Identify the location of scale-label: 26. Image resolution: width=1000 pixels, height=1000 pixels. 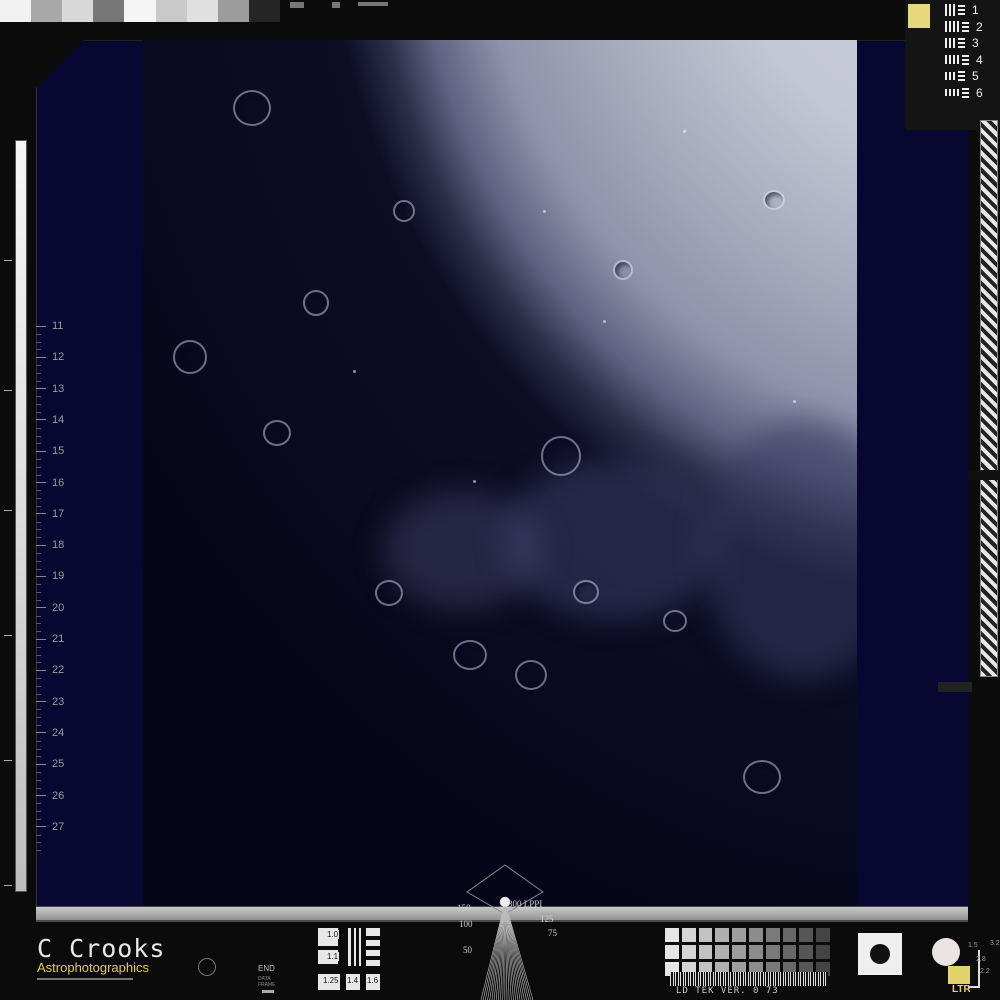
(58, 795).